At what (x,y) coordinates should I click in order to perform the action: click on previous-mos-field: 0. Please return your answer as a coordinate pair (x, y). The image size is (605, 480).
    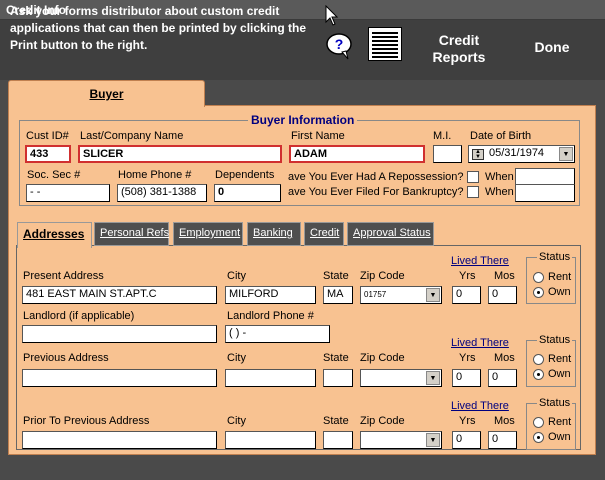
    Looking at the image, I should click on (502, 378).